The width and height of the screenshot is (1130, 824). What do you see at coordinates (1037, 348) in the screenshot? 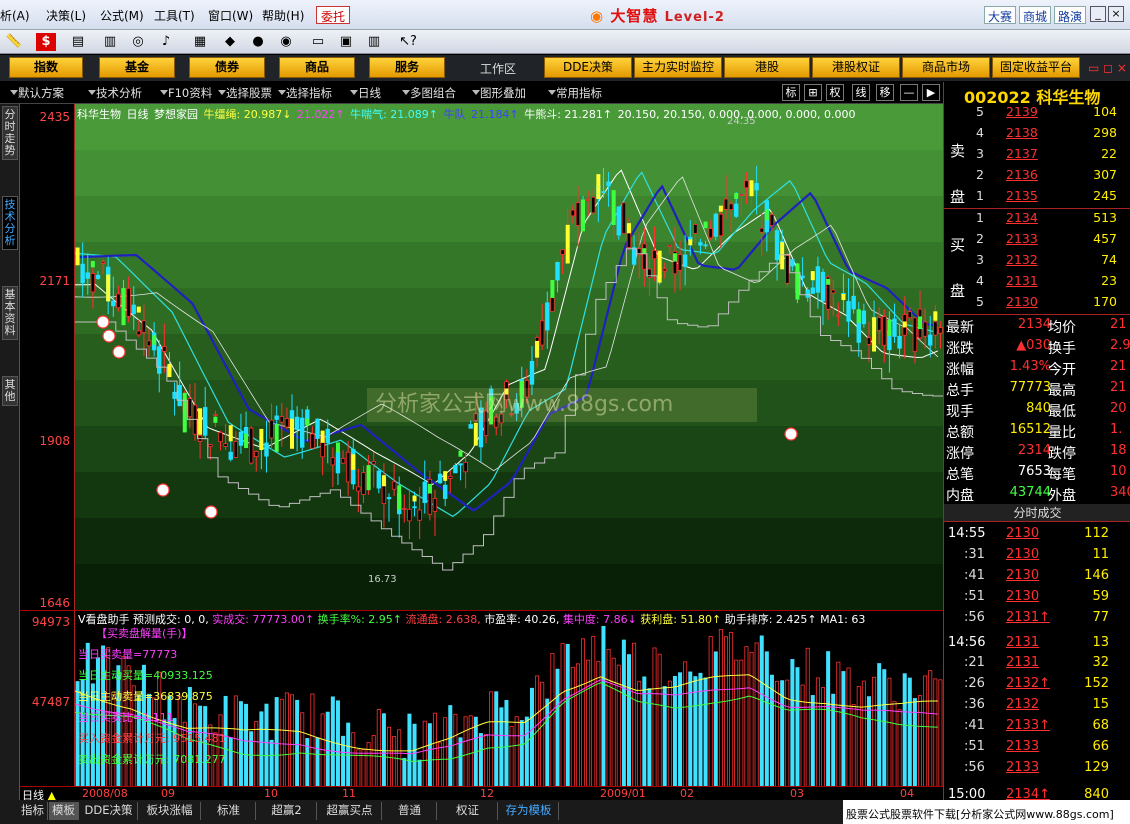
I see `quote-row: 涨跌 ▲030换手 2.95` at bounding box center [1037, 348].